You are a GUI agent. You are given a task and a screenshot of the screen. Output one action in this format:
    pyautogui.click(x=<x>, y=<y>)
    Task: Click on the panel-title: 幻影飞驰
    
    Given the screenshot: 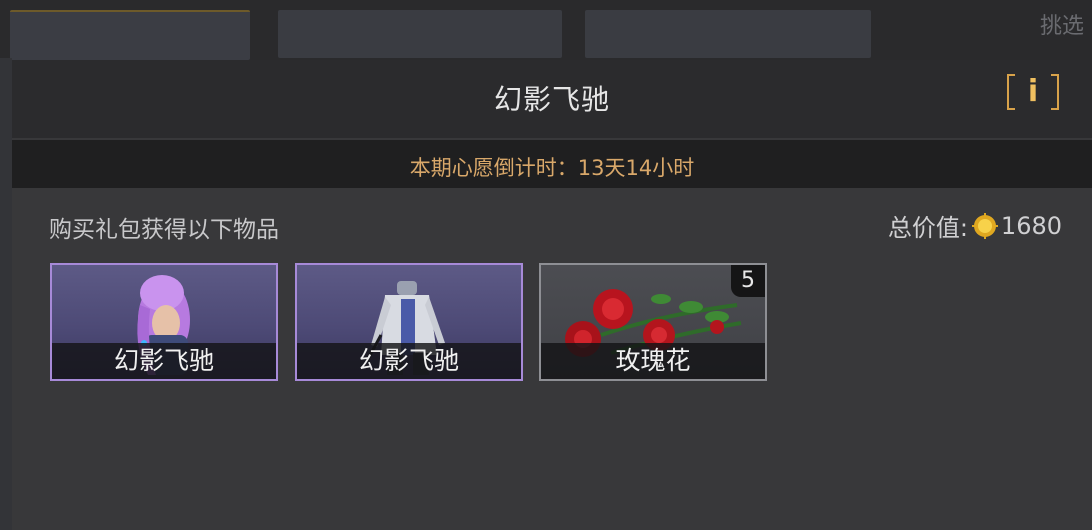 What is the action you would take?
    pyautogui.click(x=551, y=99)
    